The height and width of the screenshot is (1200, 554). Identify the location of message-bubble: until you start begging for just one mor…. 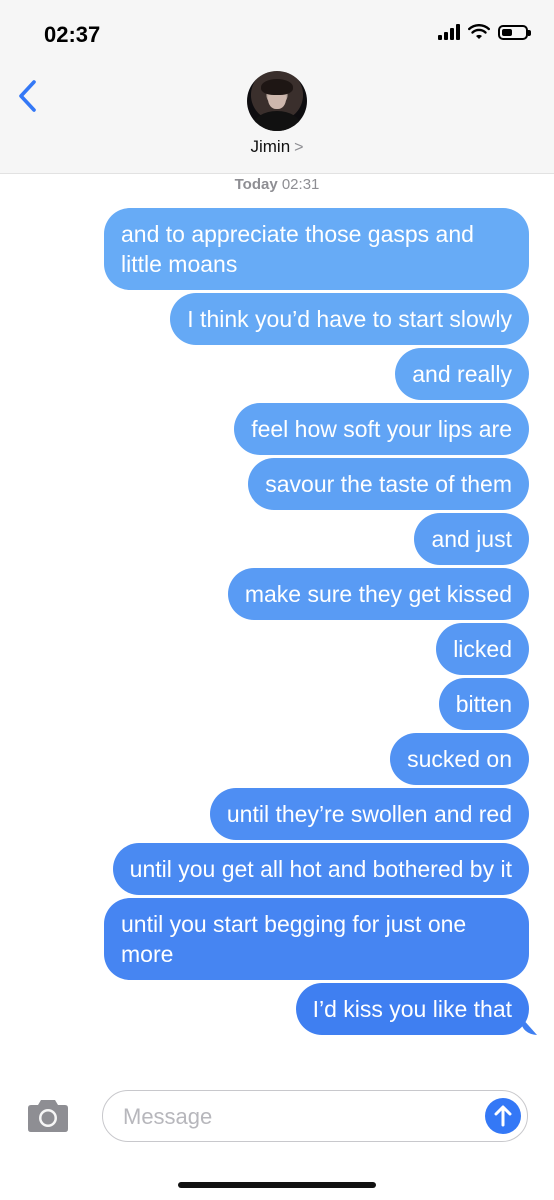
(316, 939).